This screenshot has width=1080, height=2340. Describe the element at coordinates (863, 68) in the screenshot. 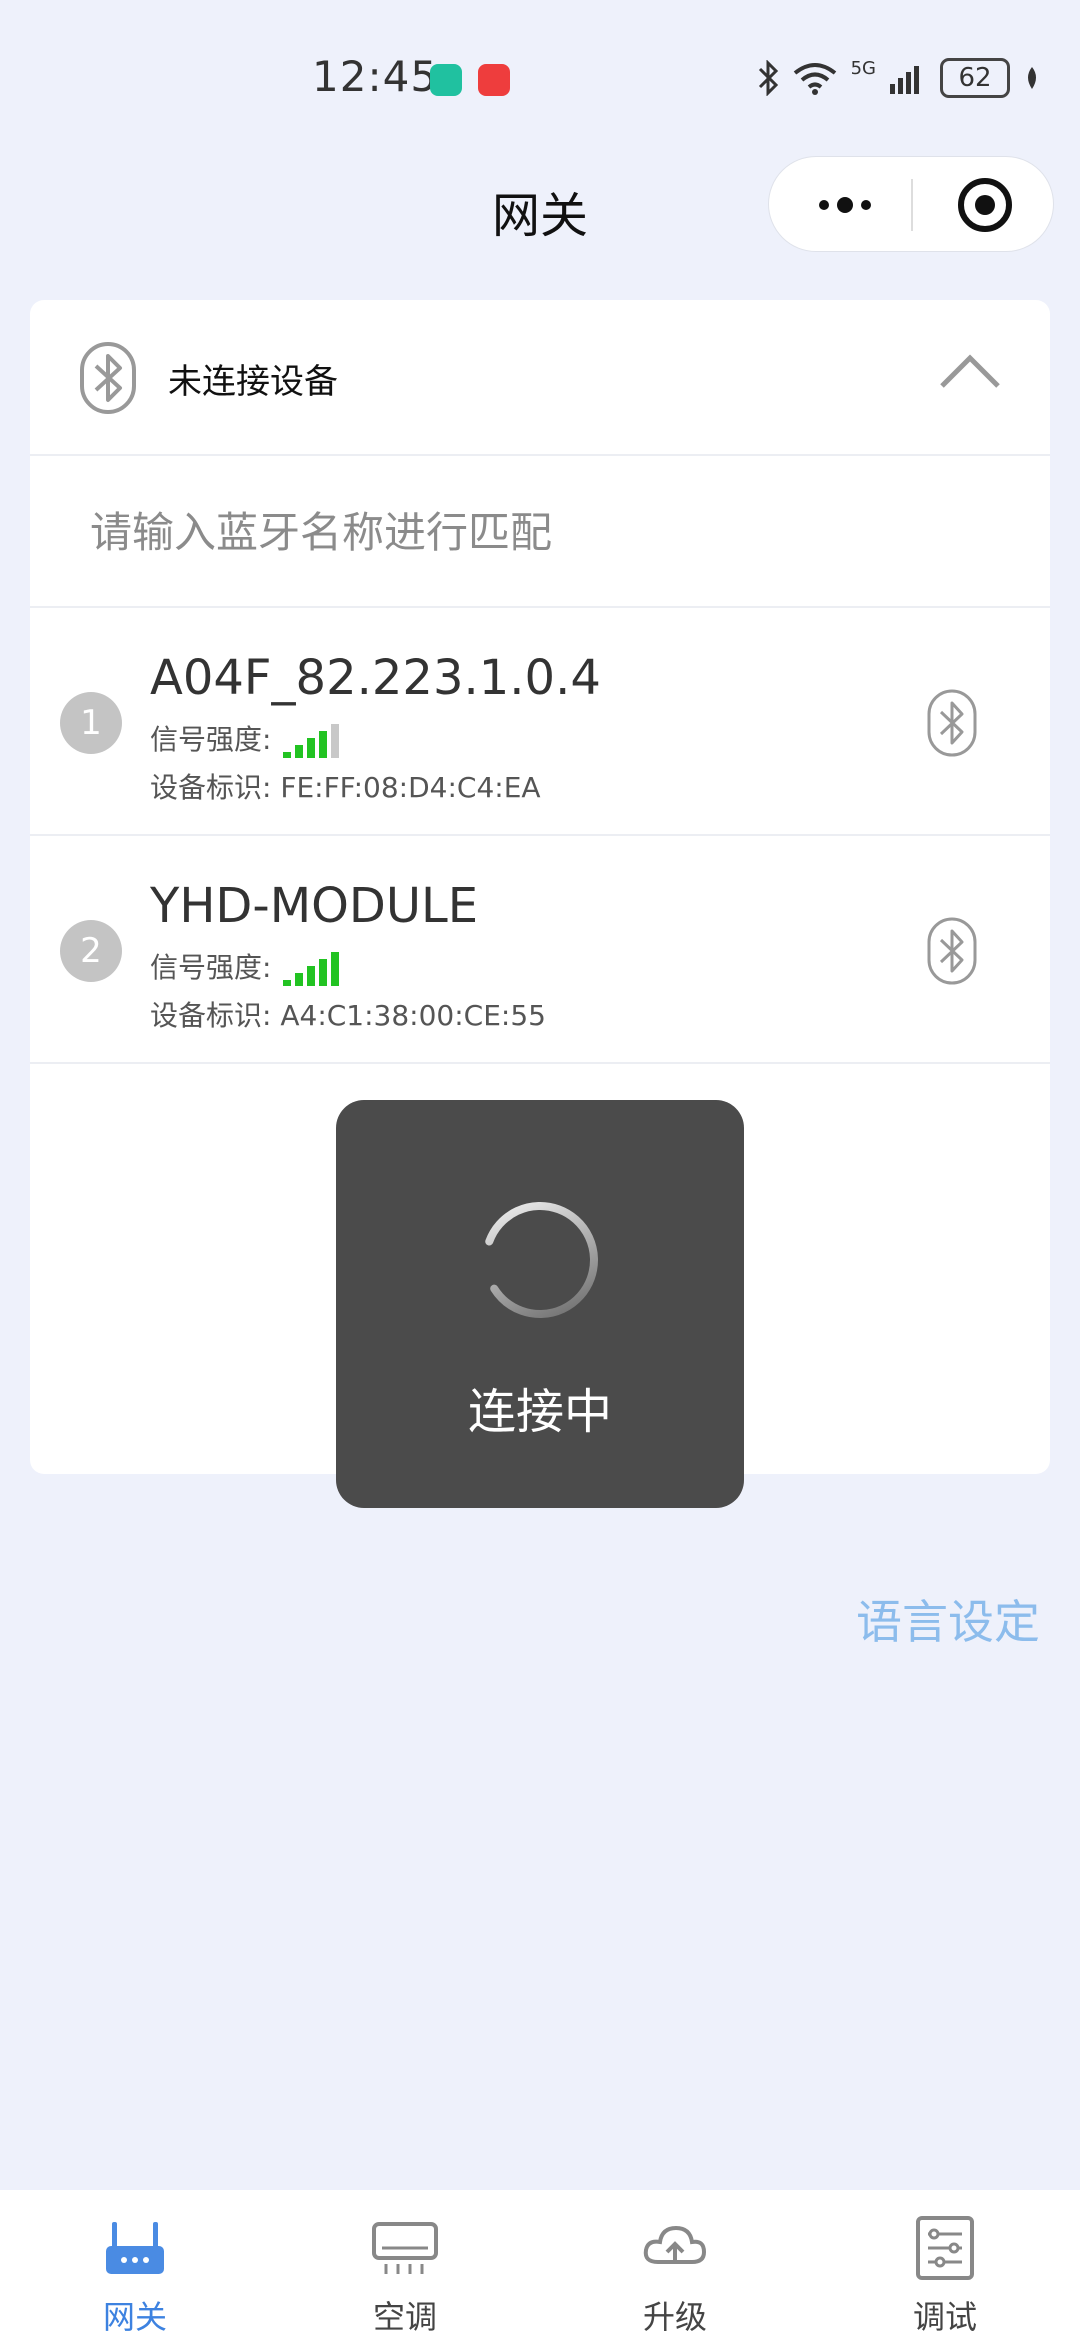

I see `network-type: 5G` at that location.